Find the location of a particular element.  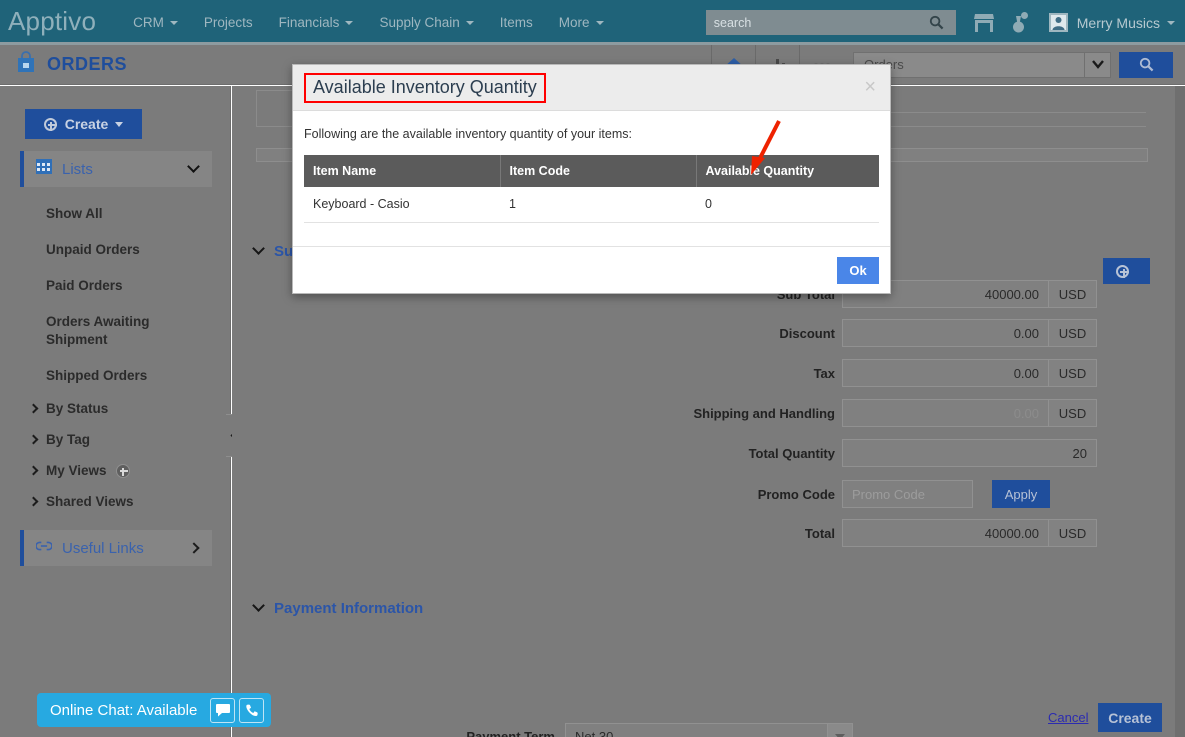

create-button: Create is located at coordinates (83, 124).